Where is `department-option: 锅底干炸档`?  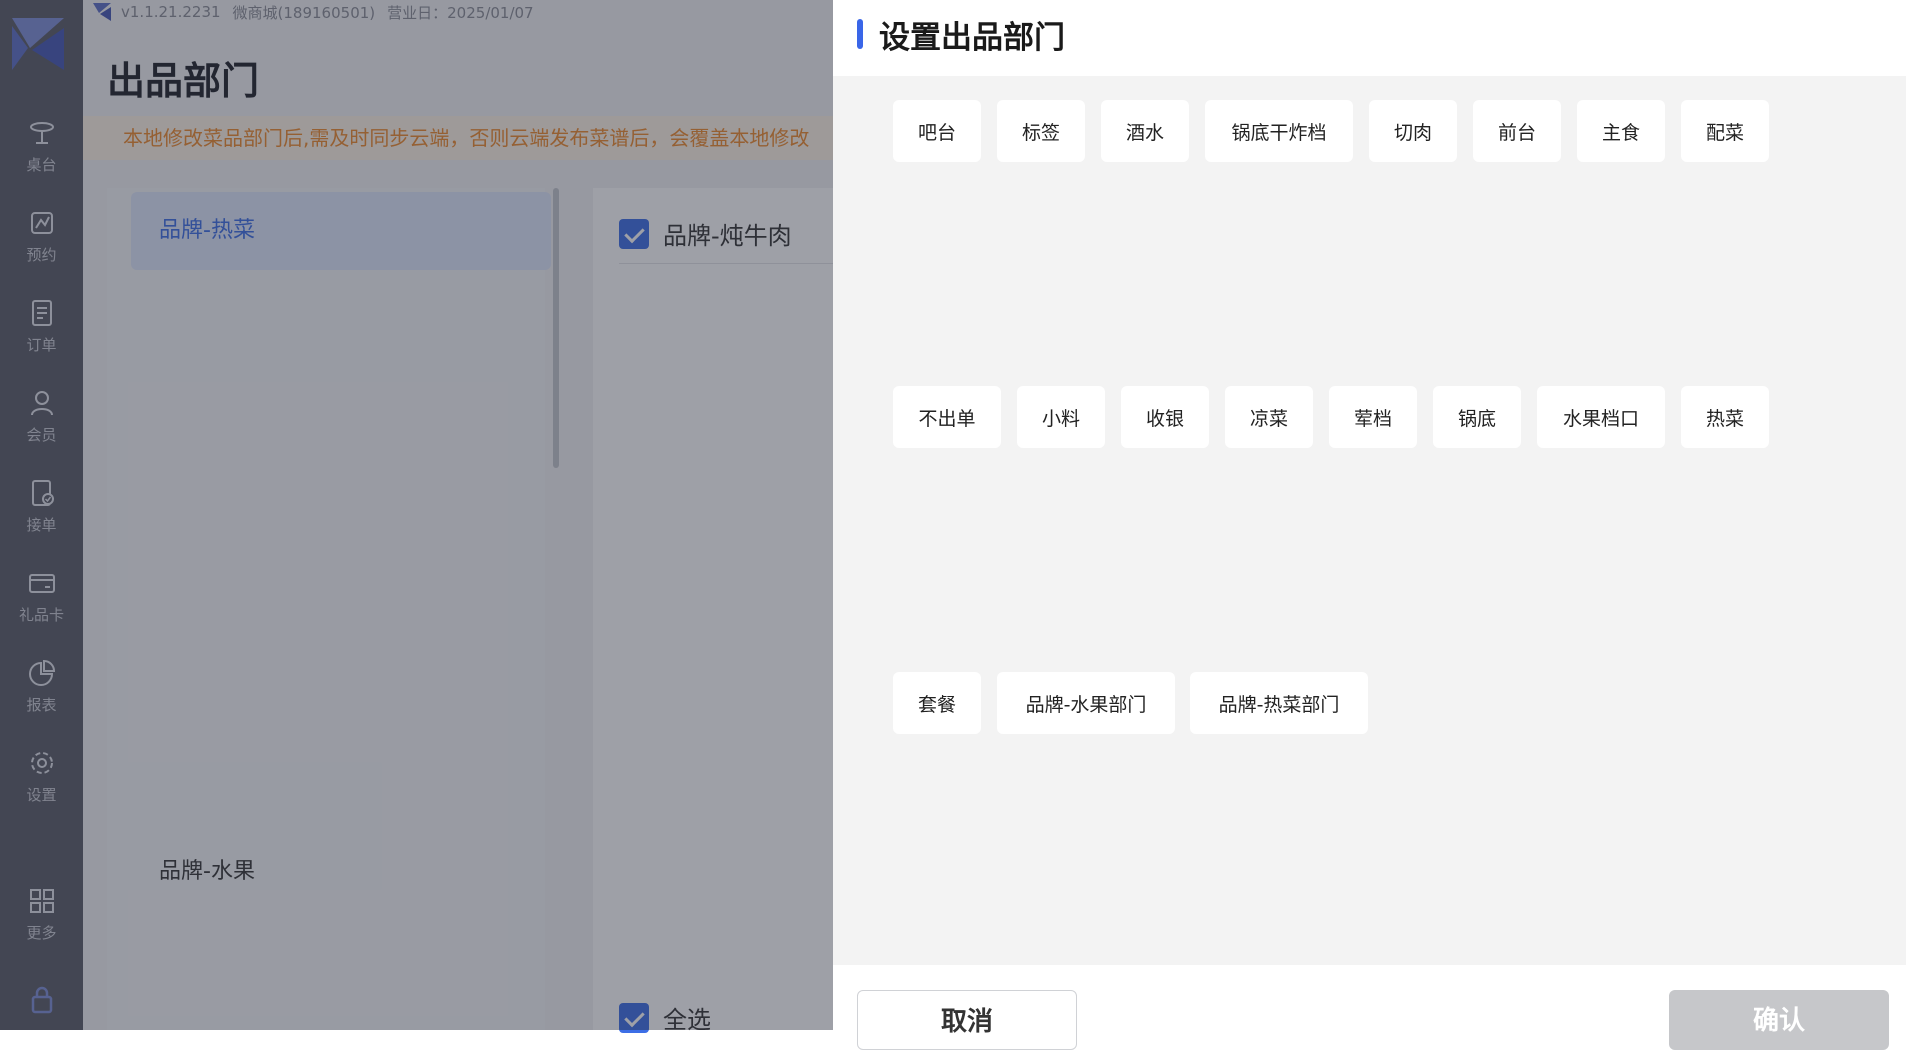 department-option: 锅底干炸档 is located at coordinates (1279, 131).